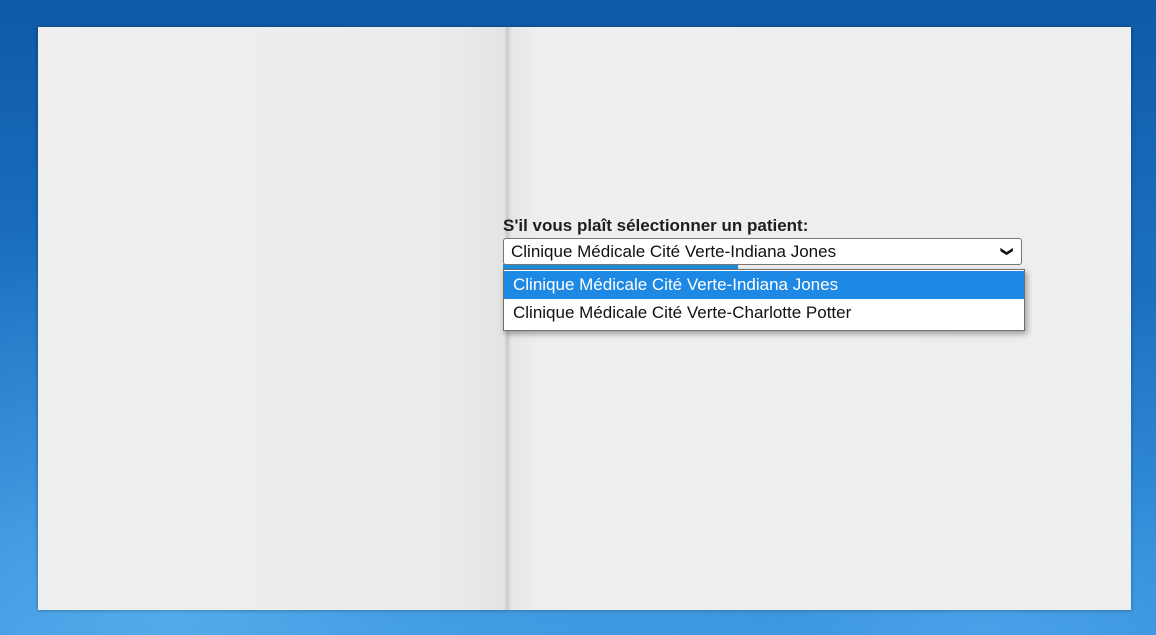 The width and height of the screenshot is (1156, 635). What do you see at coordinates (656, 225) in the screenshot?
I see `patient-select-label: S'il vous plaît sélectionner un patient:` at bounding box center [656, 225].